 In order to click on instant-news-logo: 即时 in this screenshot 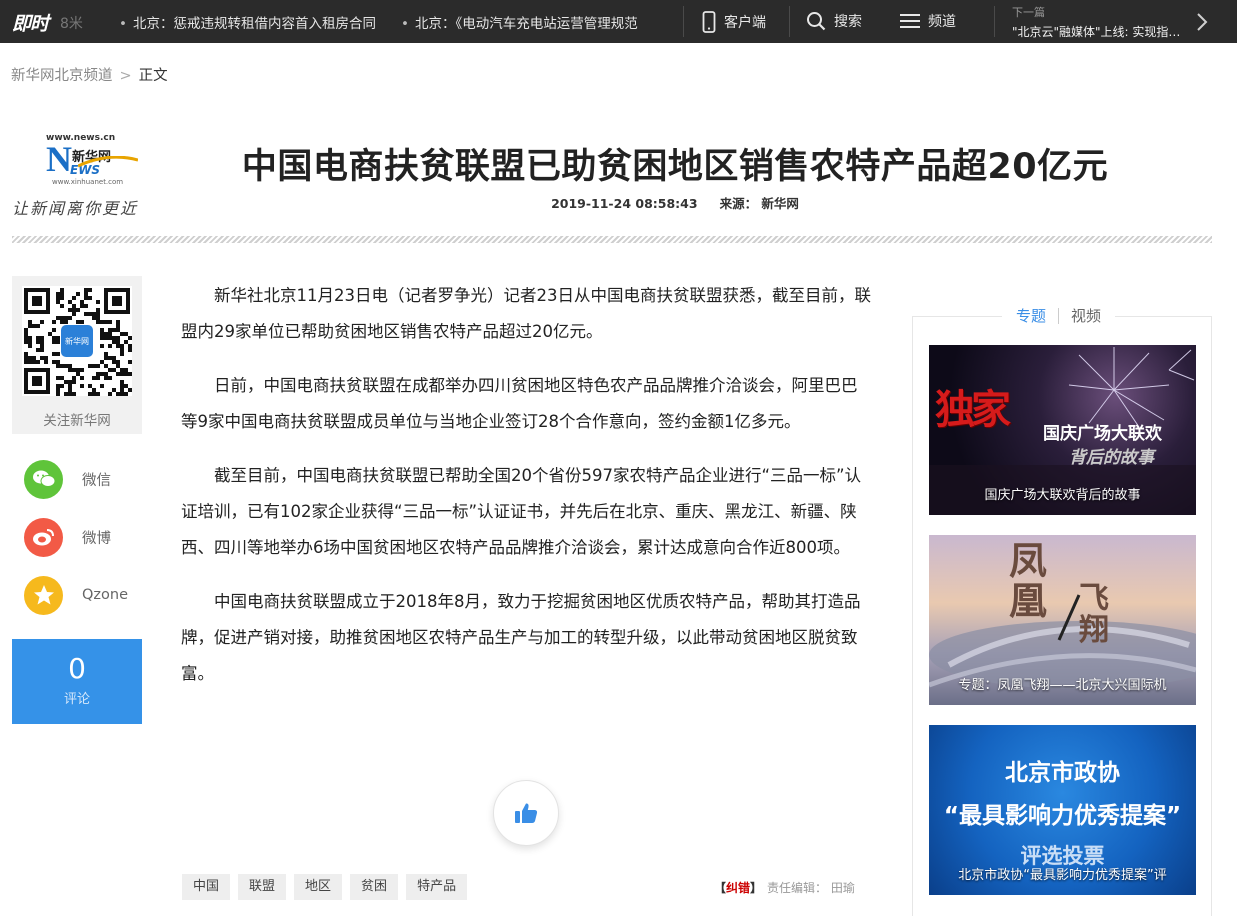, I will do `click(30, 22)`.